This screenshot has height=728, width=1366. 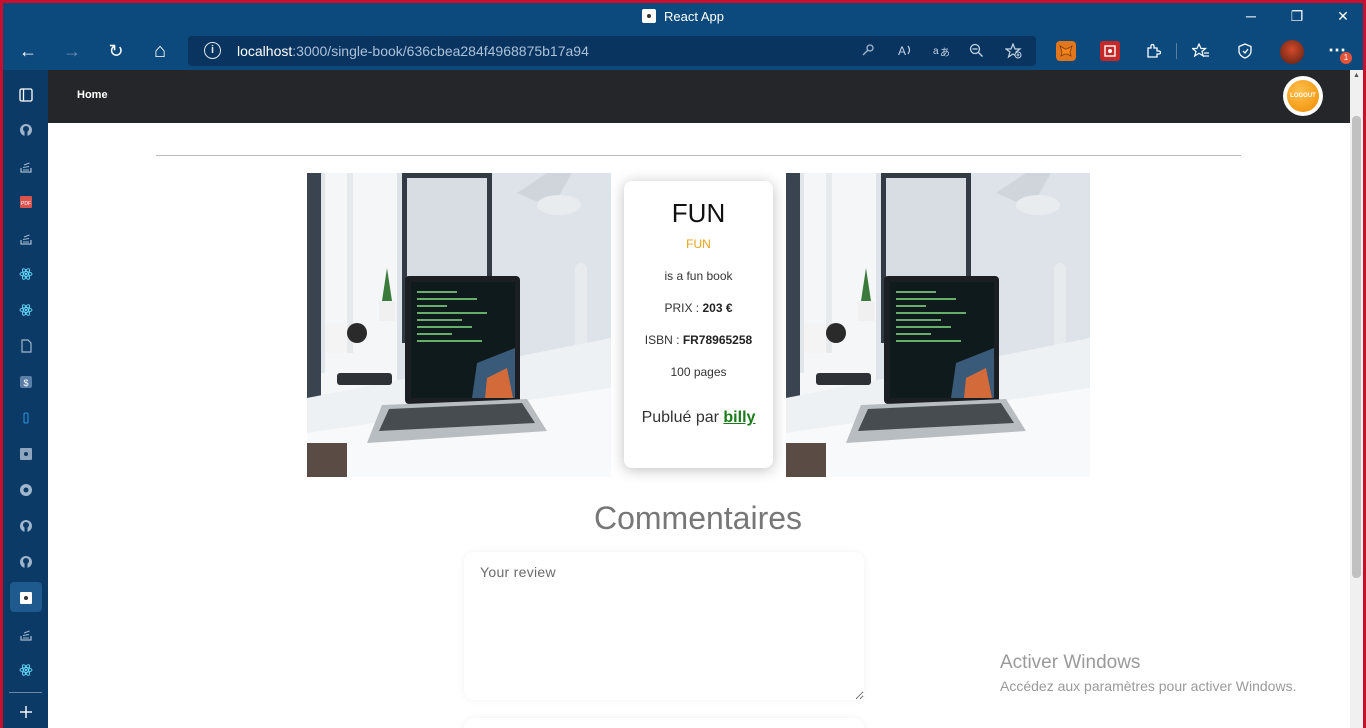 What do you see at coordinates (1153, 51) in the screenshot?
I see `extensions-puzzle-icon` at bounding box center [1153, 51].